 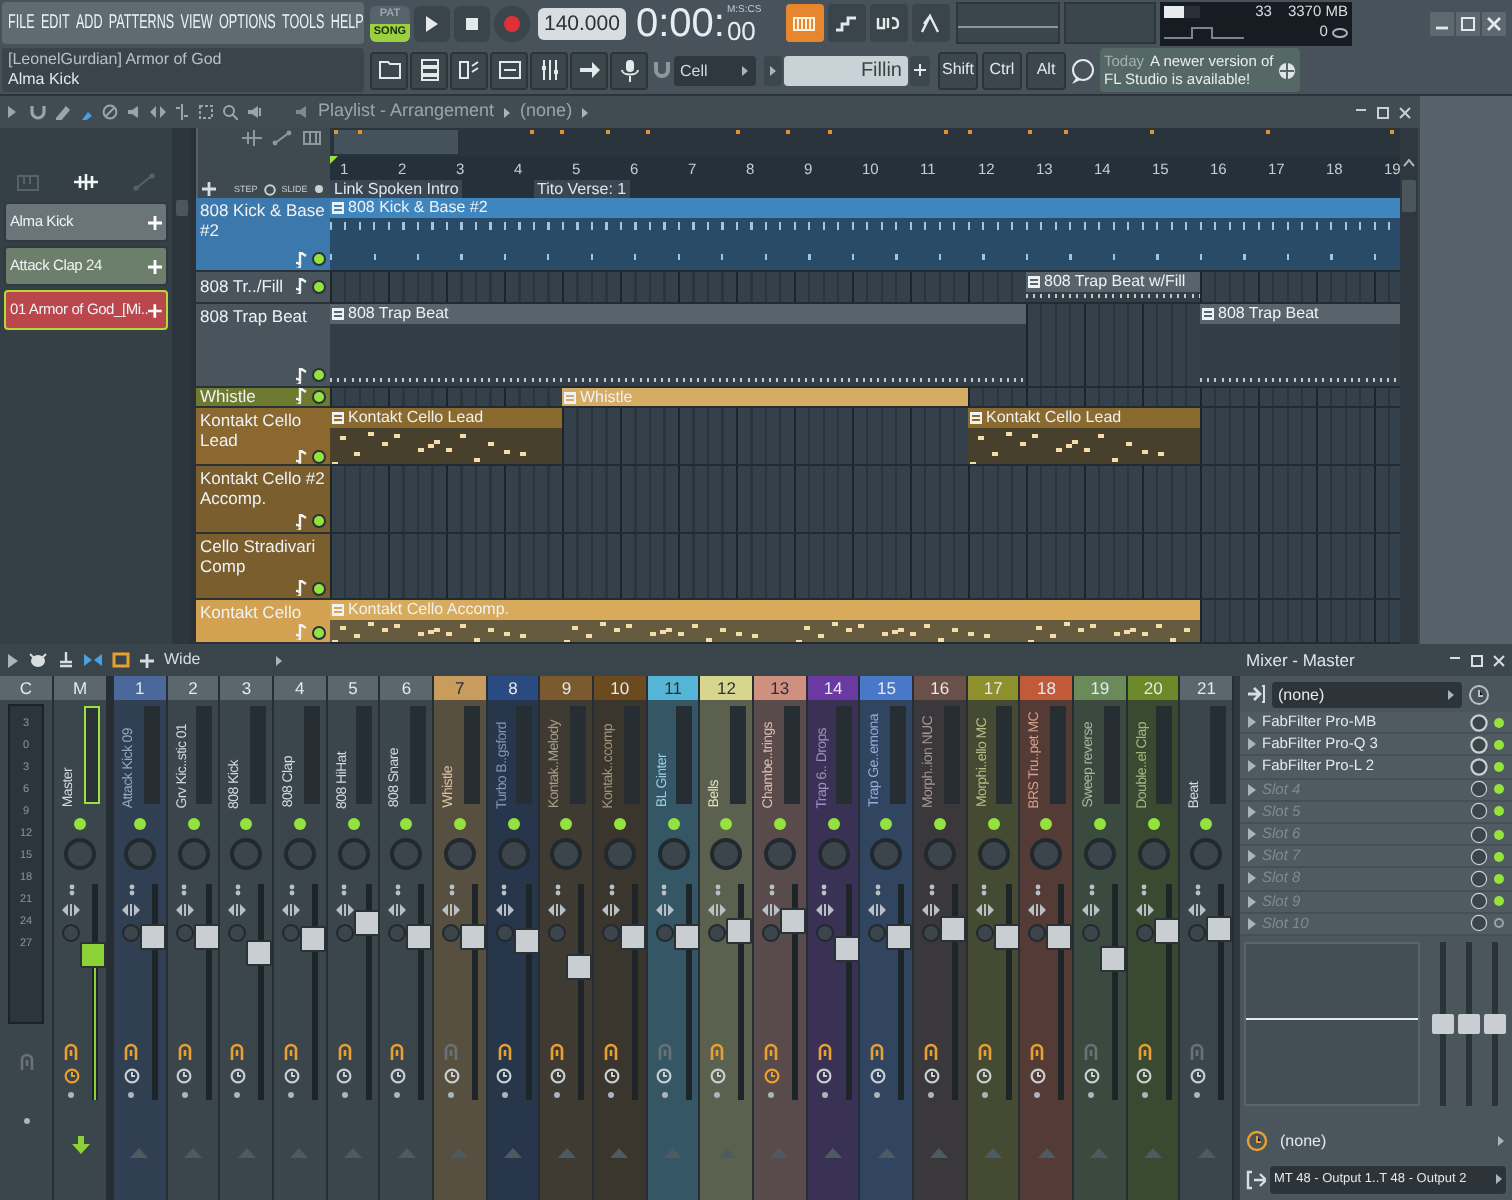 I want to click on track-number: 12, so click(x=726, y=688).